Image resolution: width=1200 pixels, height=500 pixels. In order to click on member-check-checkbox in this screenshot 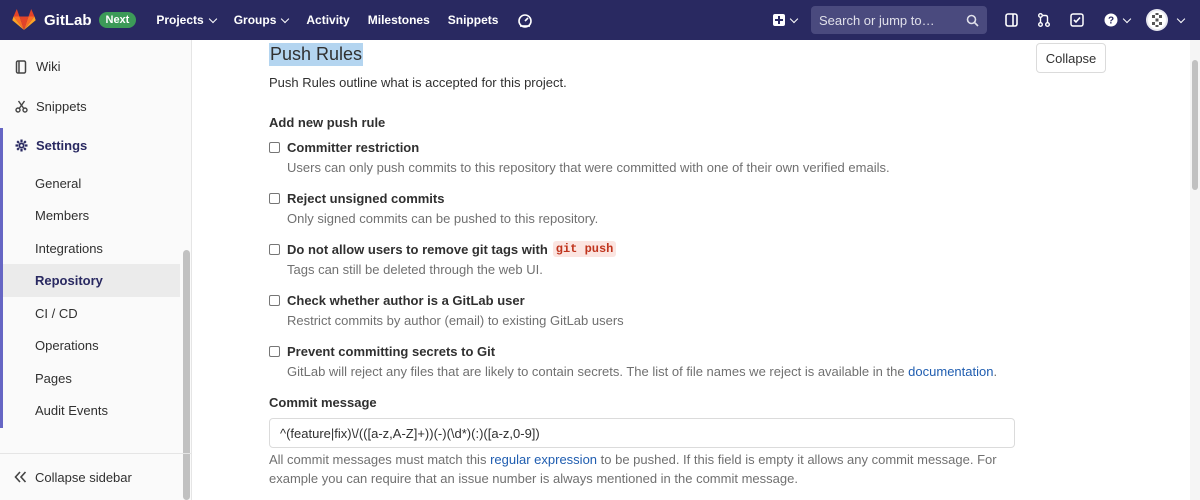, I will do `click(274, 300)`.